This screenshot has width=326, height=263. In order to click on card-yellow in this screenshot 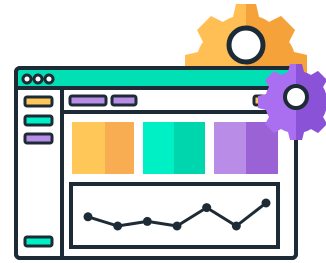, I will do `click(103, 148)`.